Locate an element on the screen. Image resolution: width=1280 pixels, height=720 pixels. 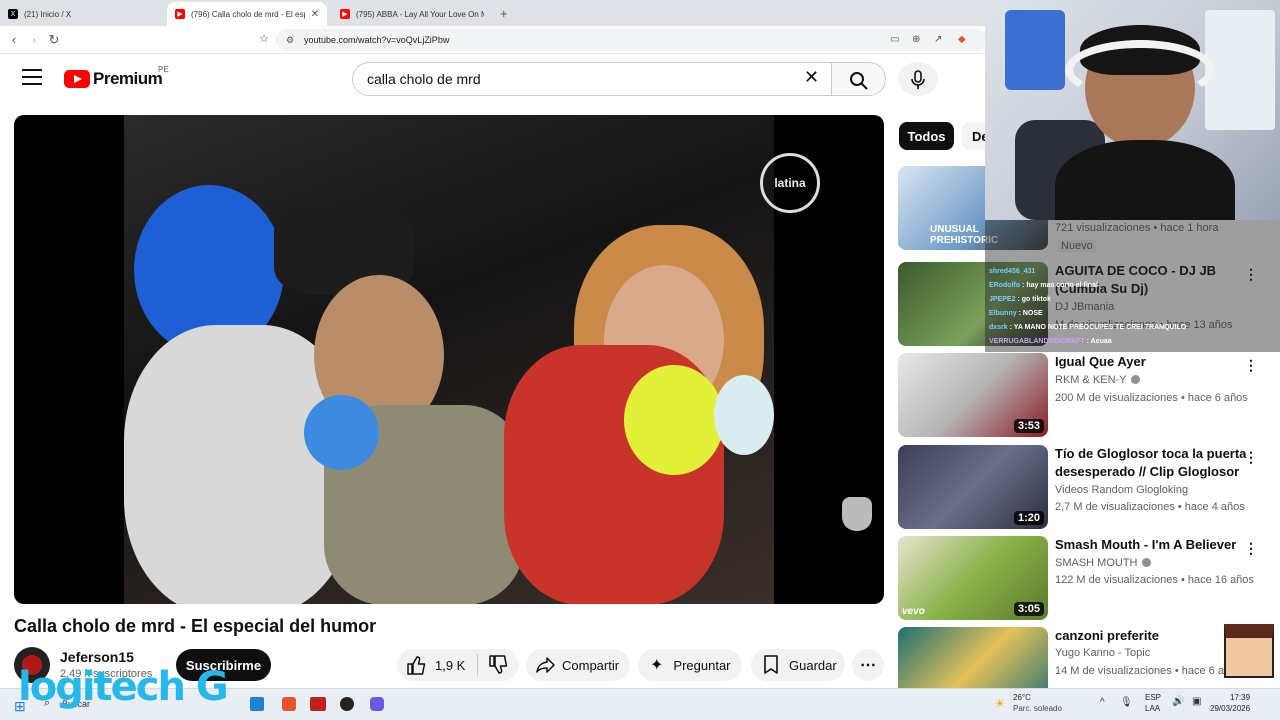
chip-all: Todos is located at coordinates (926, 136).